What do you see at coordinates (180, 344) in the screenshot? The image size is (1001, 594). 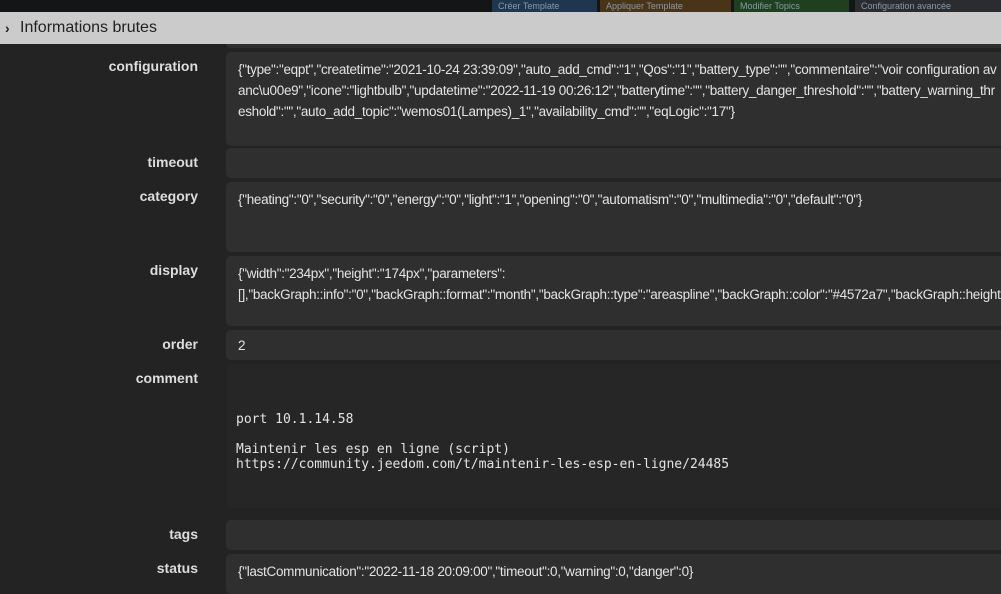 I see `order-label: order` at bounding box center [180, 344].